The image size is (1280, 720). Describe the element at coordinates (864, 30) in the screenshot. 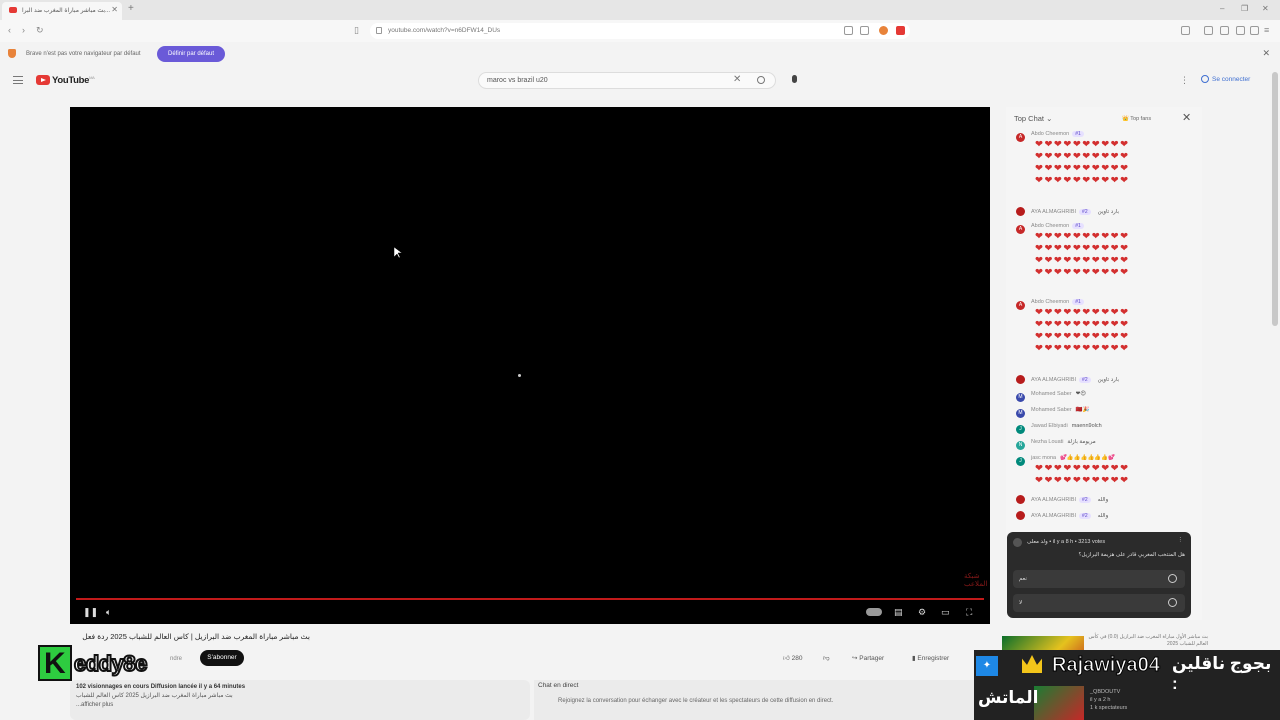

I see `share-icon` at that location.